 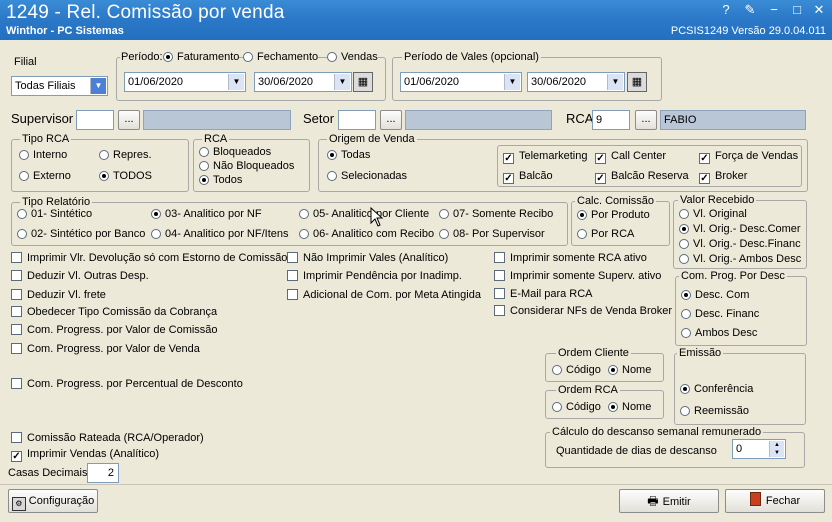 I want to click on origem-selecionadas-radio: Selecionadas, so click(x=367, y=176).